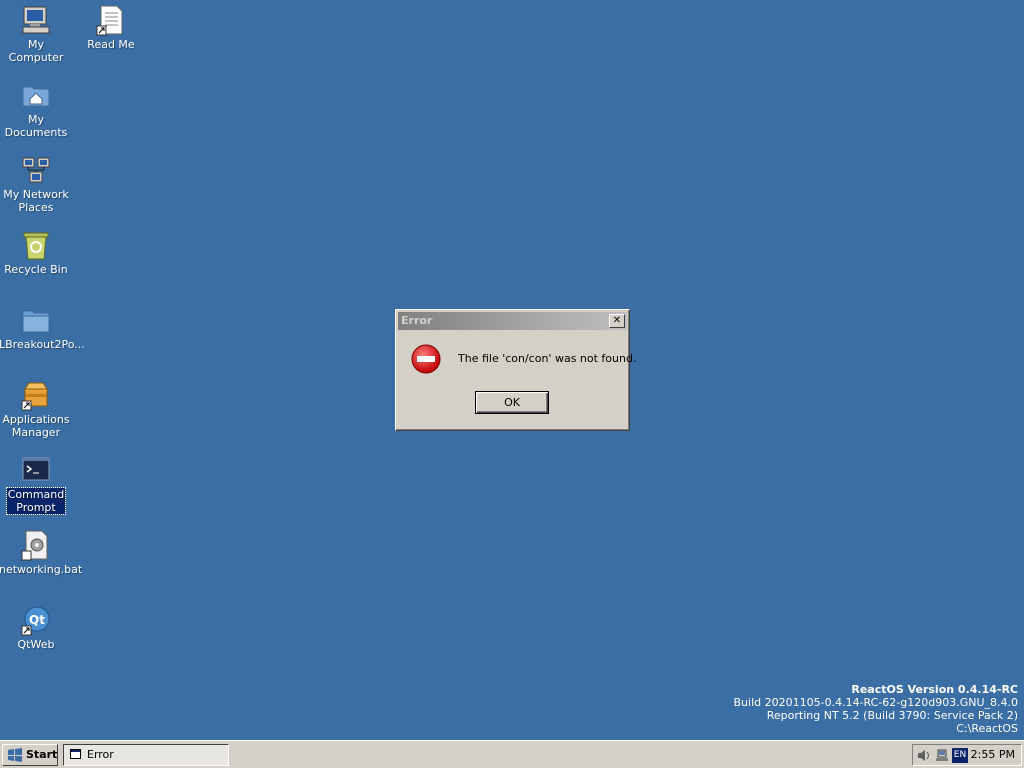 The width and height of the screenshot is (1024, 769). Describe the element at coordinates (426, 359) in the screenshot. I see `error-stop-icon` at that location.